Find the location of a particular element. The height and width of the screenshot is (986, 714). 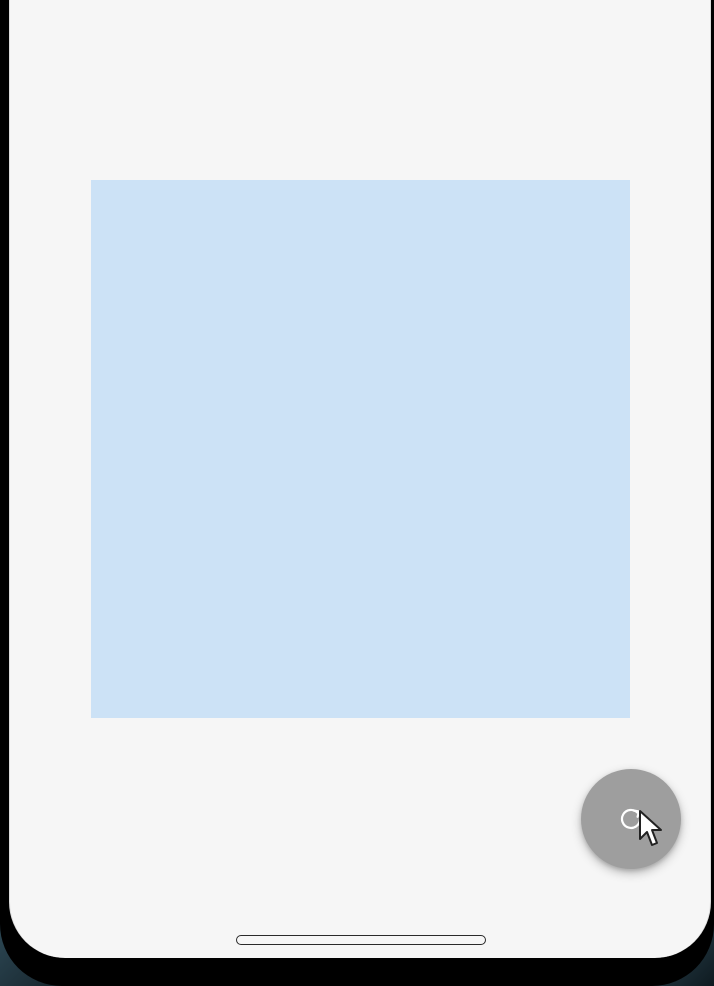

refresh-icon is located at coordinates (631, 818).